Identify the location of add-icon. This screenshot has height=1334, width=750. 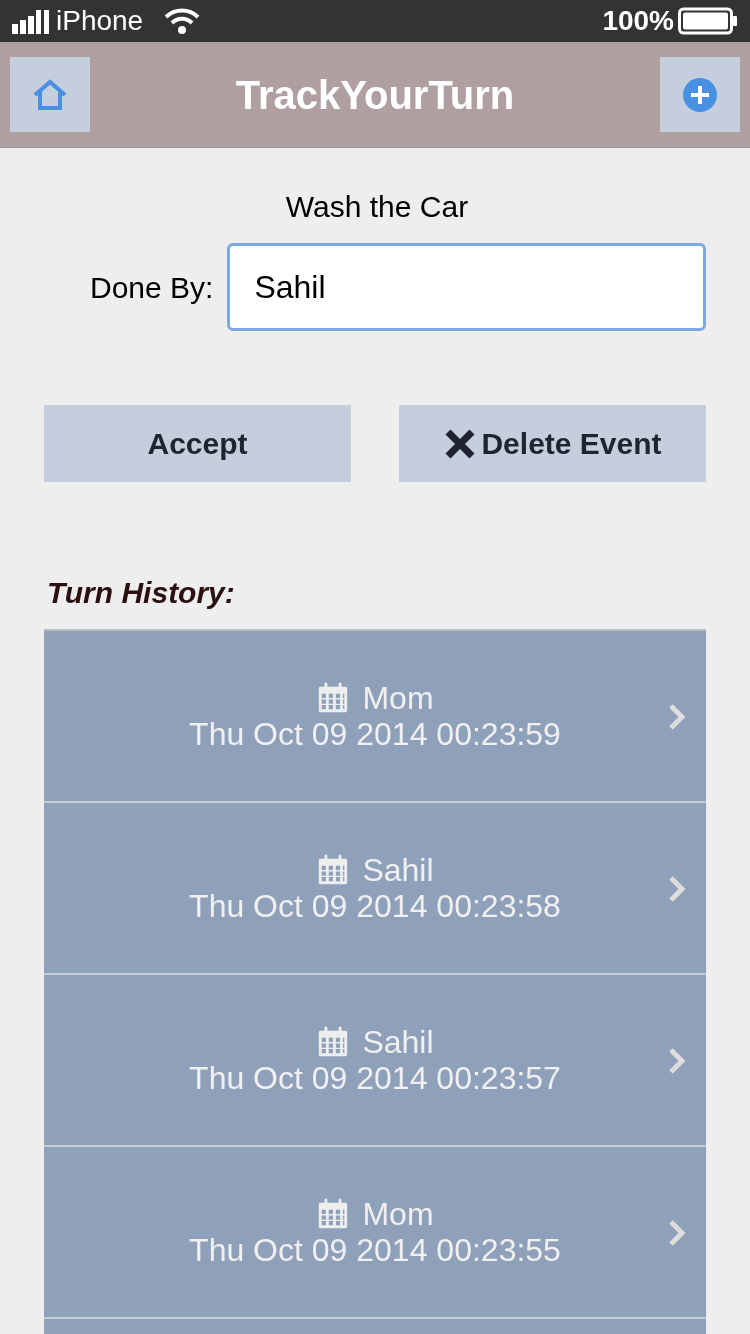
(700, 94).